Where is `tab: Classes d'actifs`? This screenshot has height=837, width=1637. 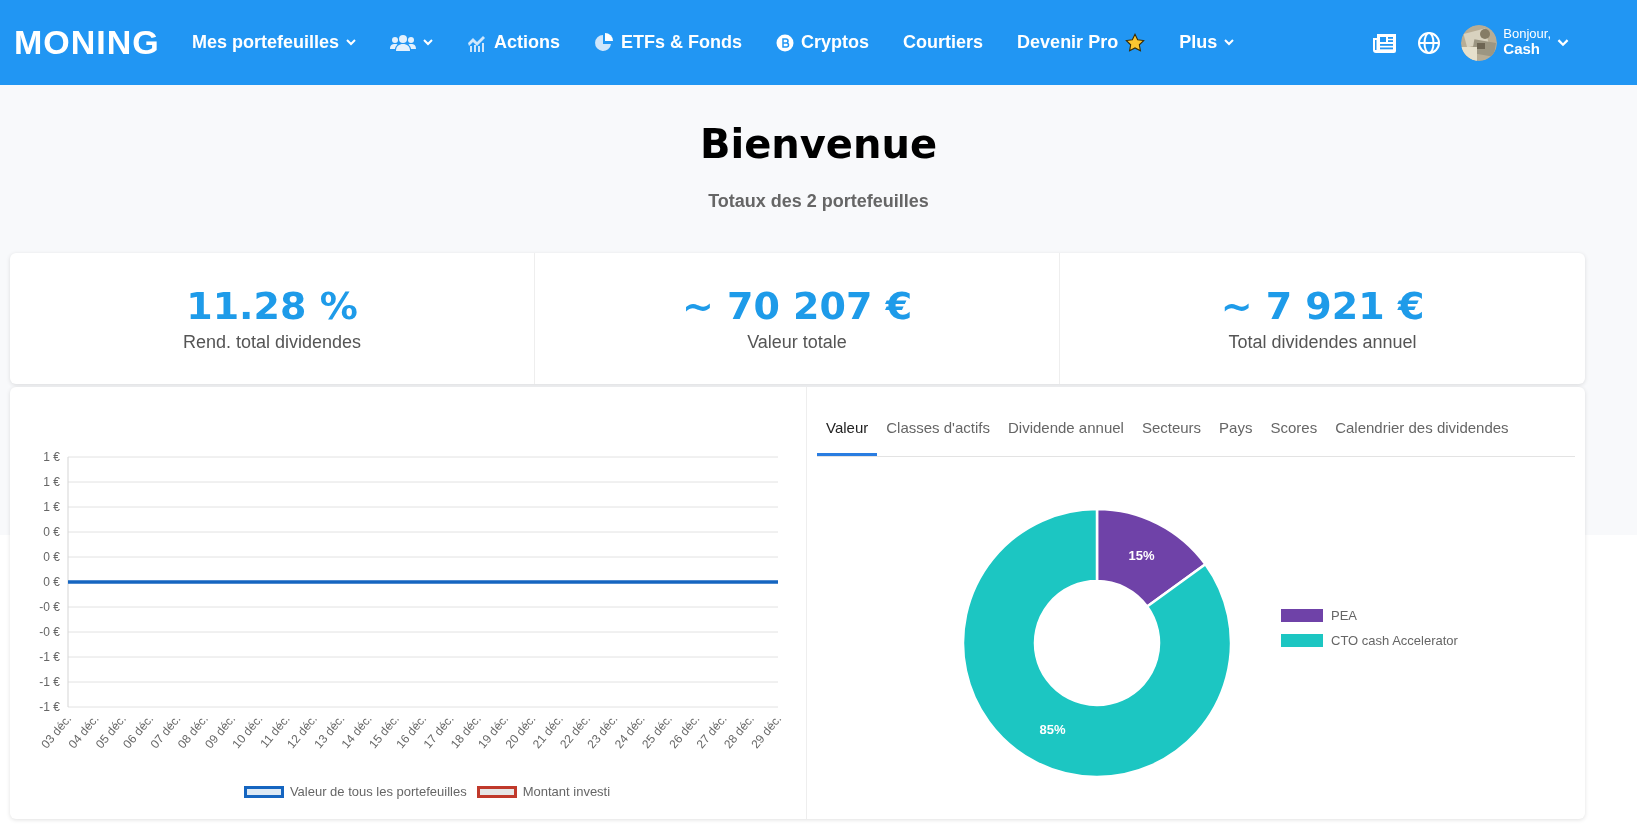
tab: Classes d'actifs is located at coordinates (938, 429).